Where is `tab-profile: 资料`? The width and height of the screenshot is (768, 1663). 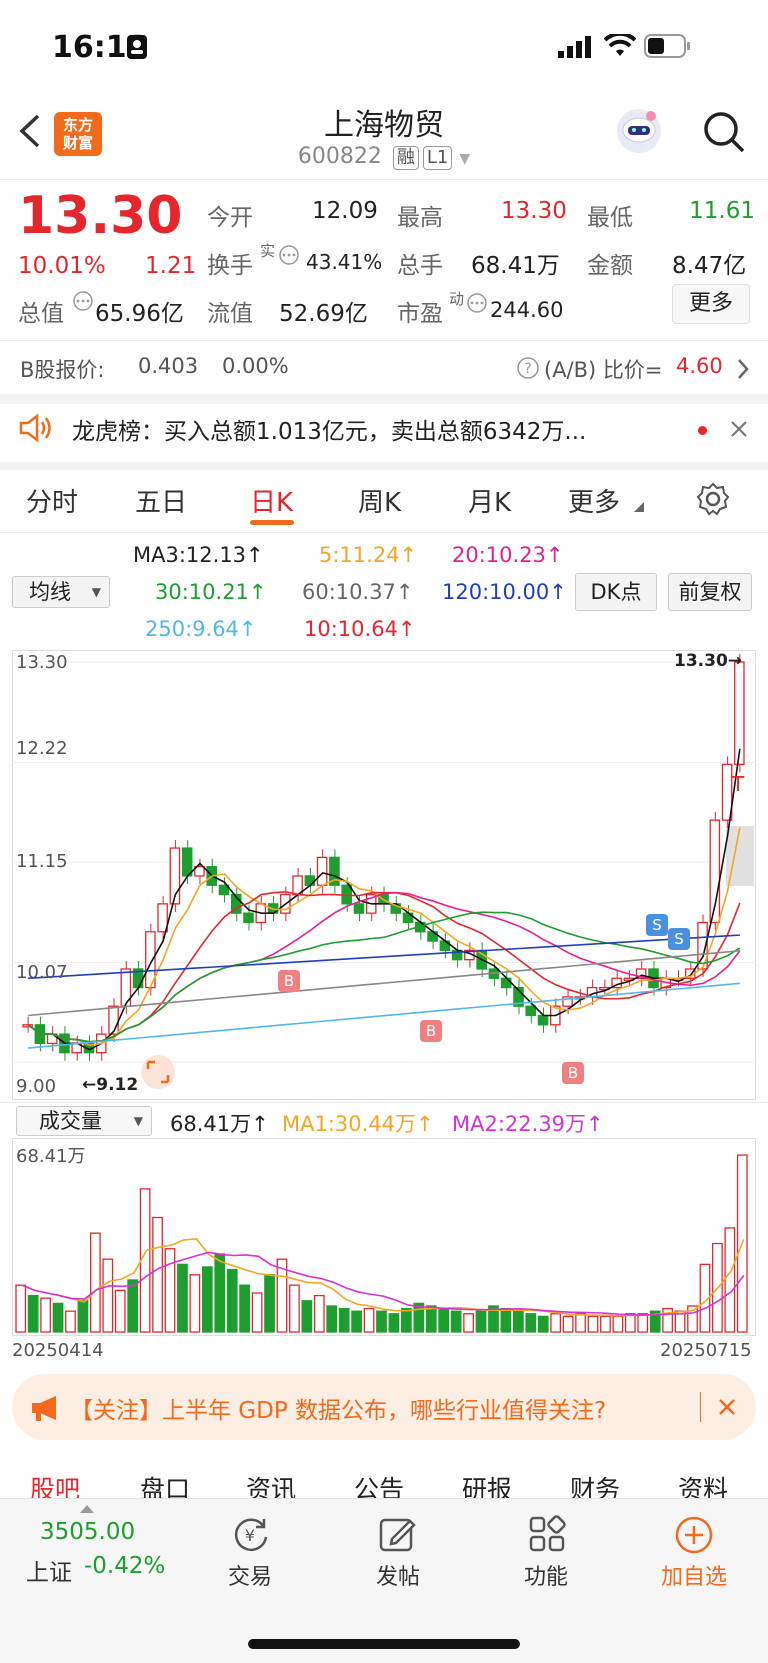
tab-profile: 资料 is located at coordinates (703, 1484).